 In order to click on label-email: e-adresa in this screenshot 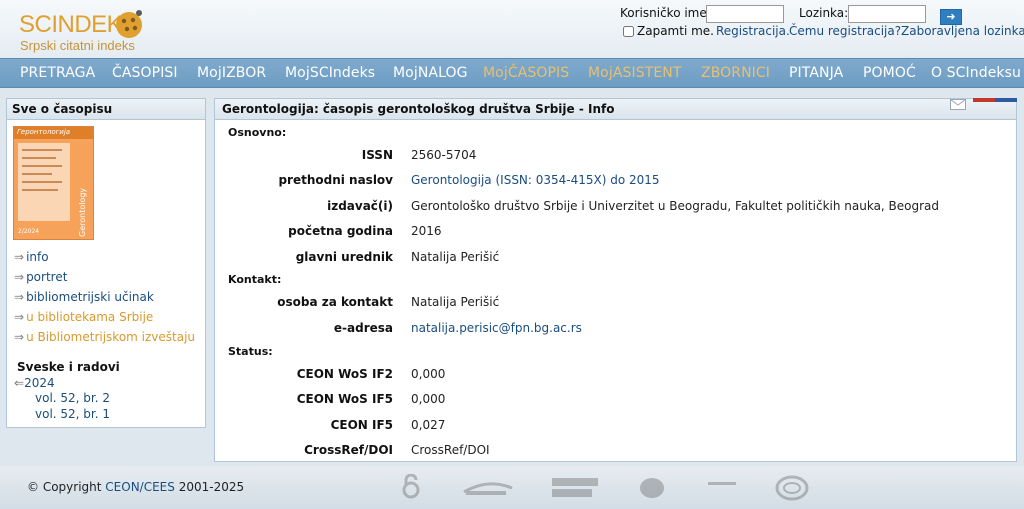, I will do `click(363, 328)`.